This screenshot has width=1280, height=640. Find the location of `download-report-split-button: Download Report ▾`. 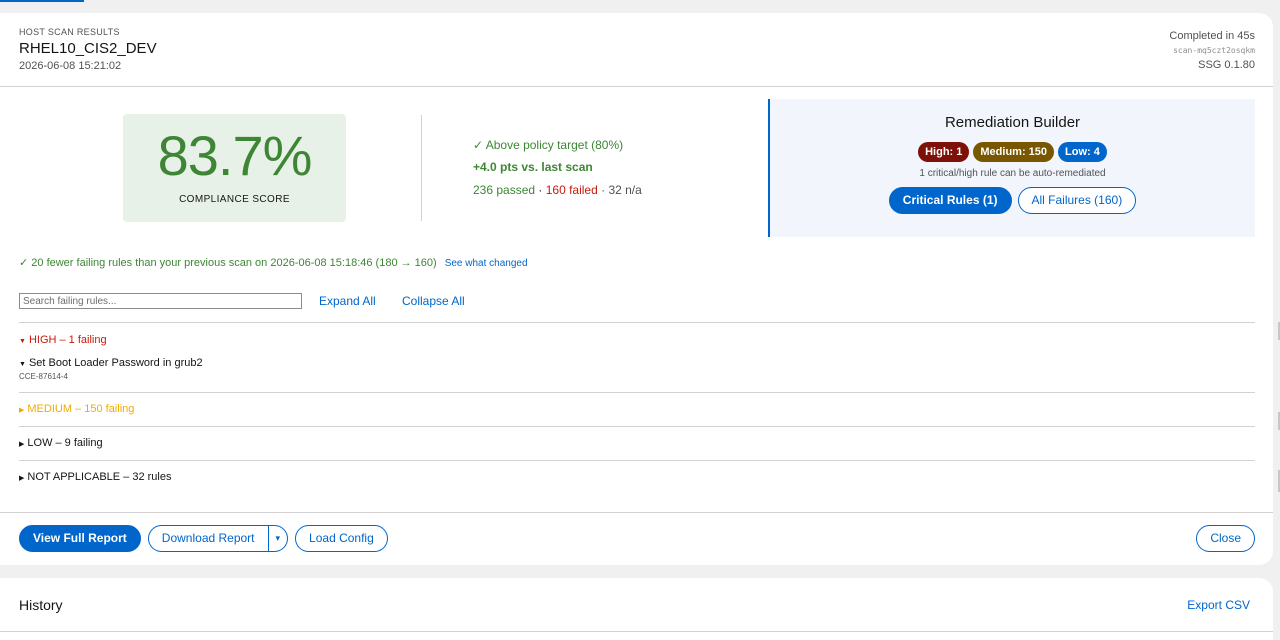

download-report-split-button: Download Report ▾ is located at coordinates (218, 538).